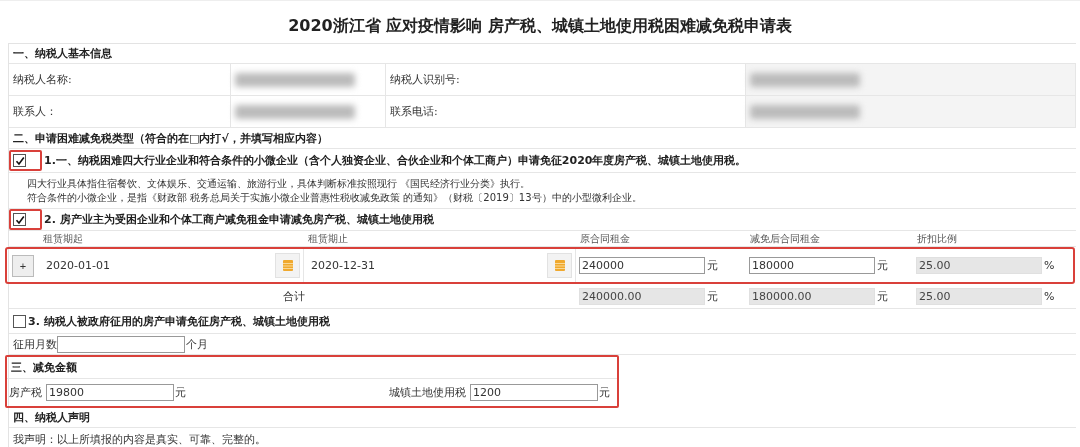  I want to click on option-label: 3. 纳税人被政府征用的房产申请免征房产税、城镇土地使用税, so click(179, 321).